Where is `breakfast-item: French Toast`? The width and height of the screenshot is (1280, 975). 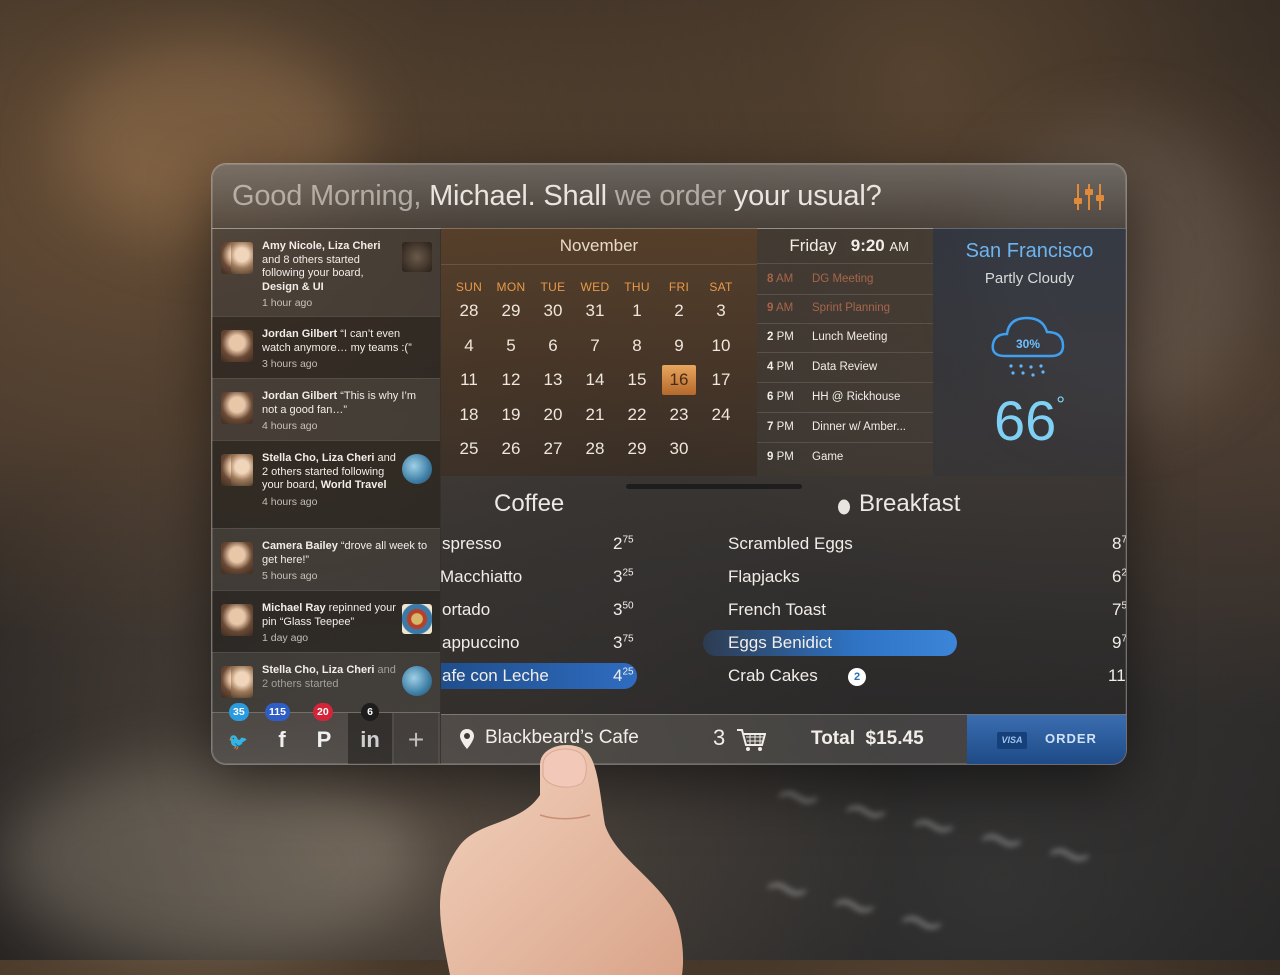
breakfast-item: French Toast is located at coordinates (777, 610).